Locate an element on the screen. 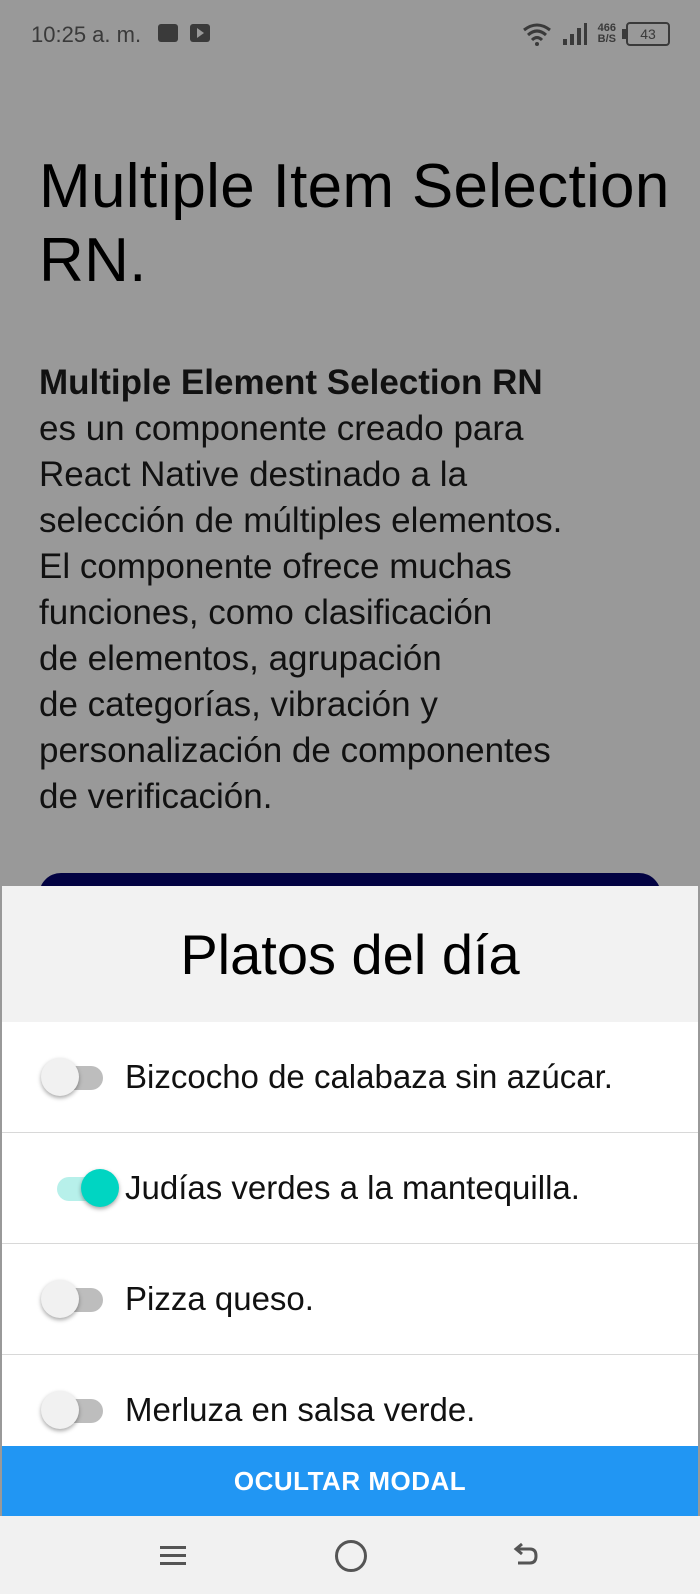 The height and width of the screenshot is (1594, 700). battery-level: 43 is located at coordinates (648, 34).